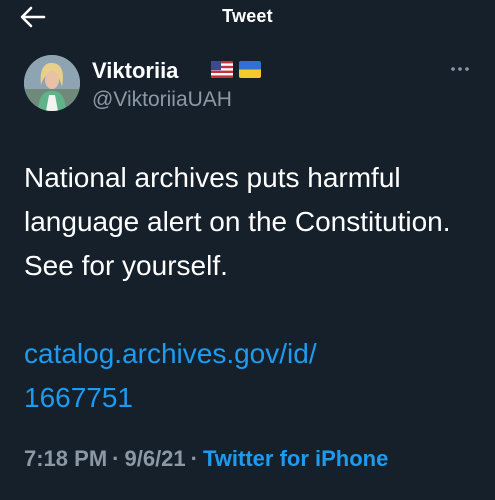 This screenshot has width=495, height=500. I want to click on author-display-name: Viktoriia, so click(135, 71).